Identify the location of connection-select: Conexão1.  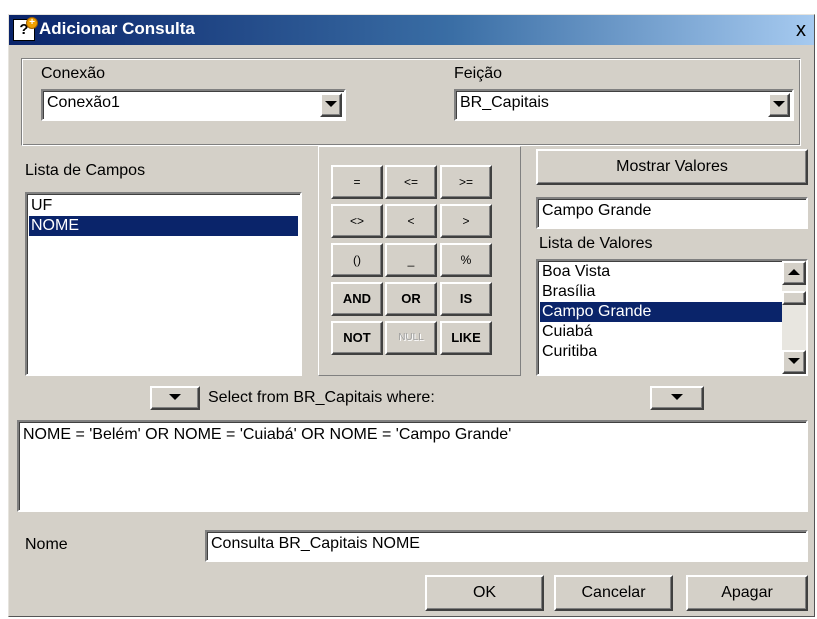
(193, 105).